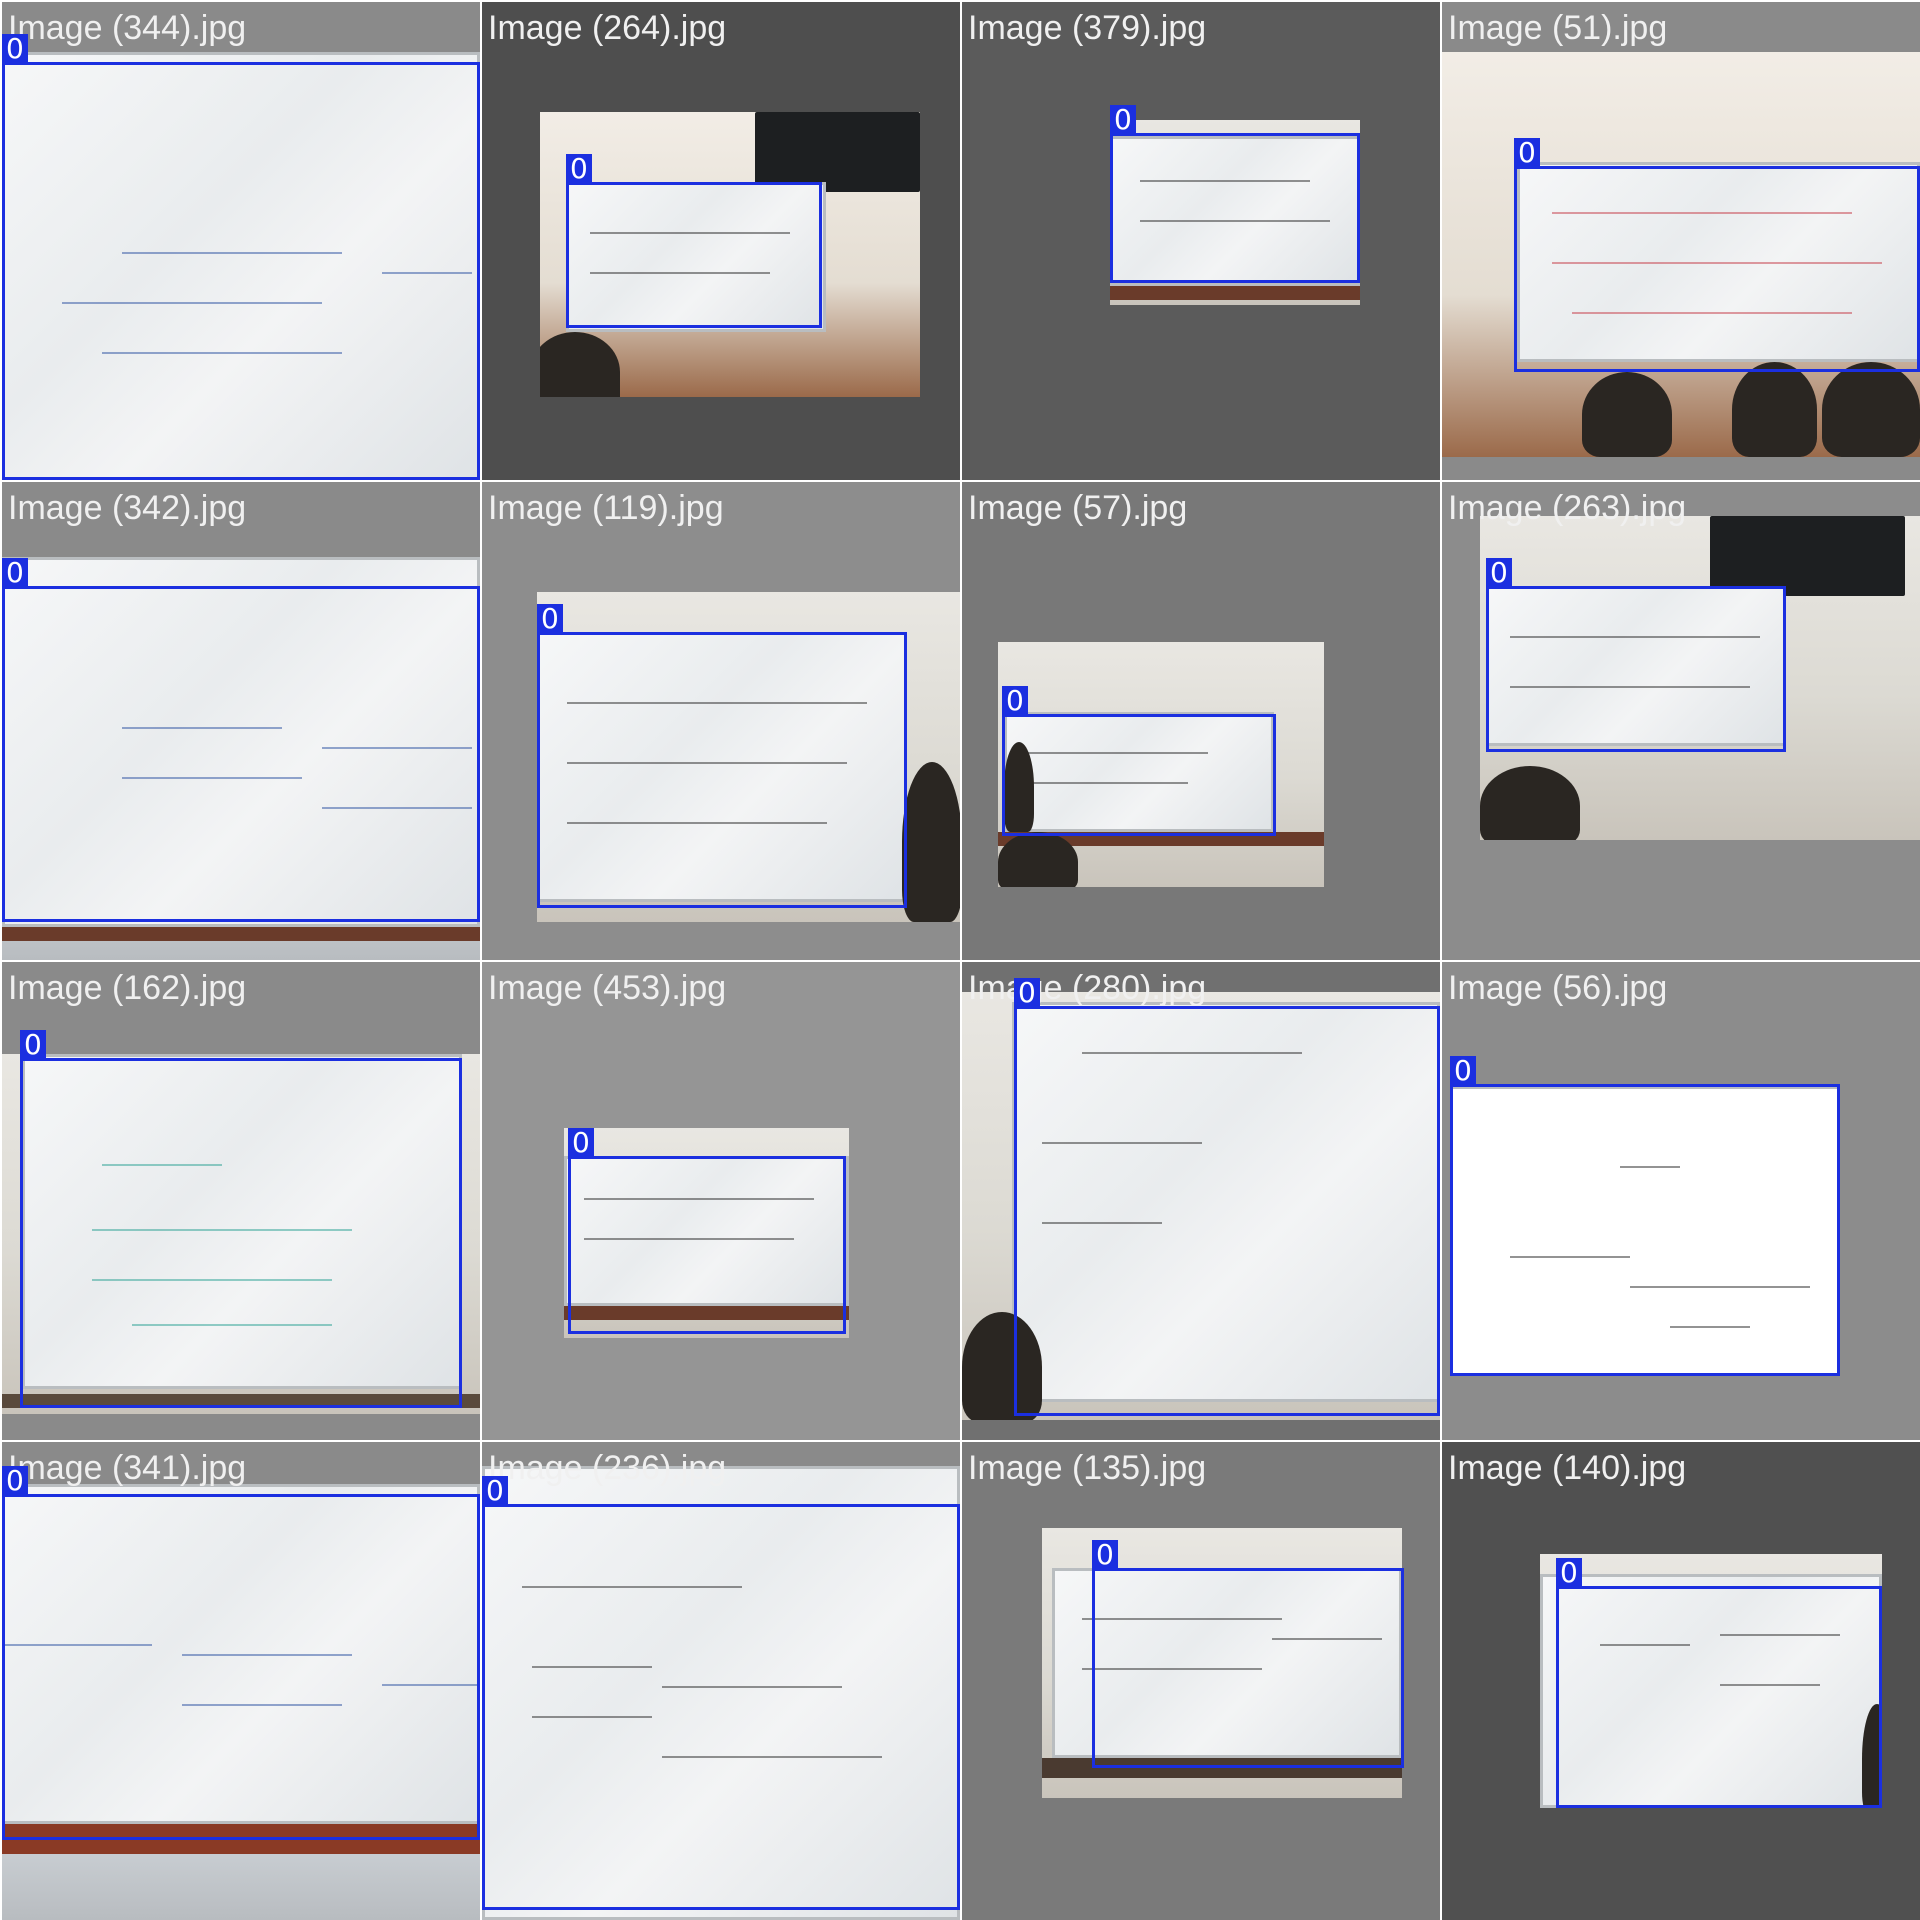  What do you see at coordinates (606, 508) in the screenshot?
I see `tile-title: Image (119).jpg` at bounding box center [606, 508].